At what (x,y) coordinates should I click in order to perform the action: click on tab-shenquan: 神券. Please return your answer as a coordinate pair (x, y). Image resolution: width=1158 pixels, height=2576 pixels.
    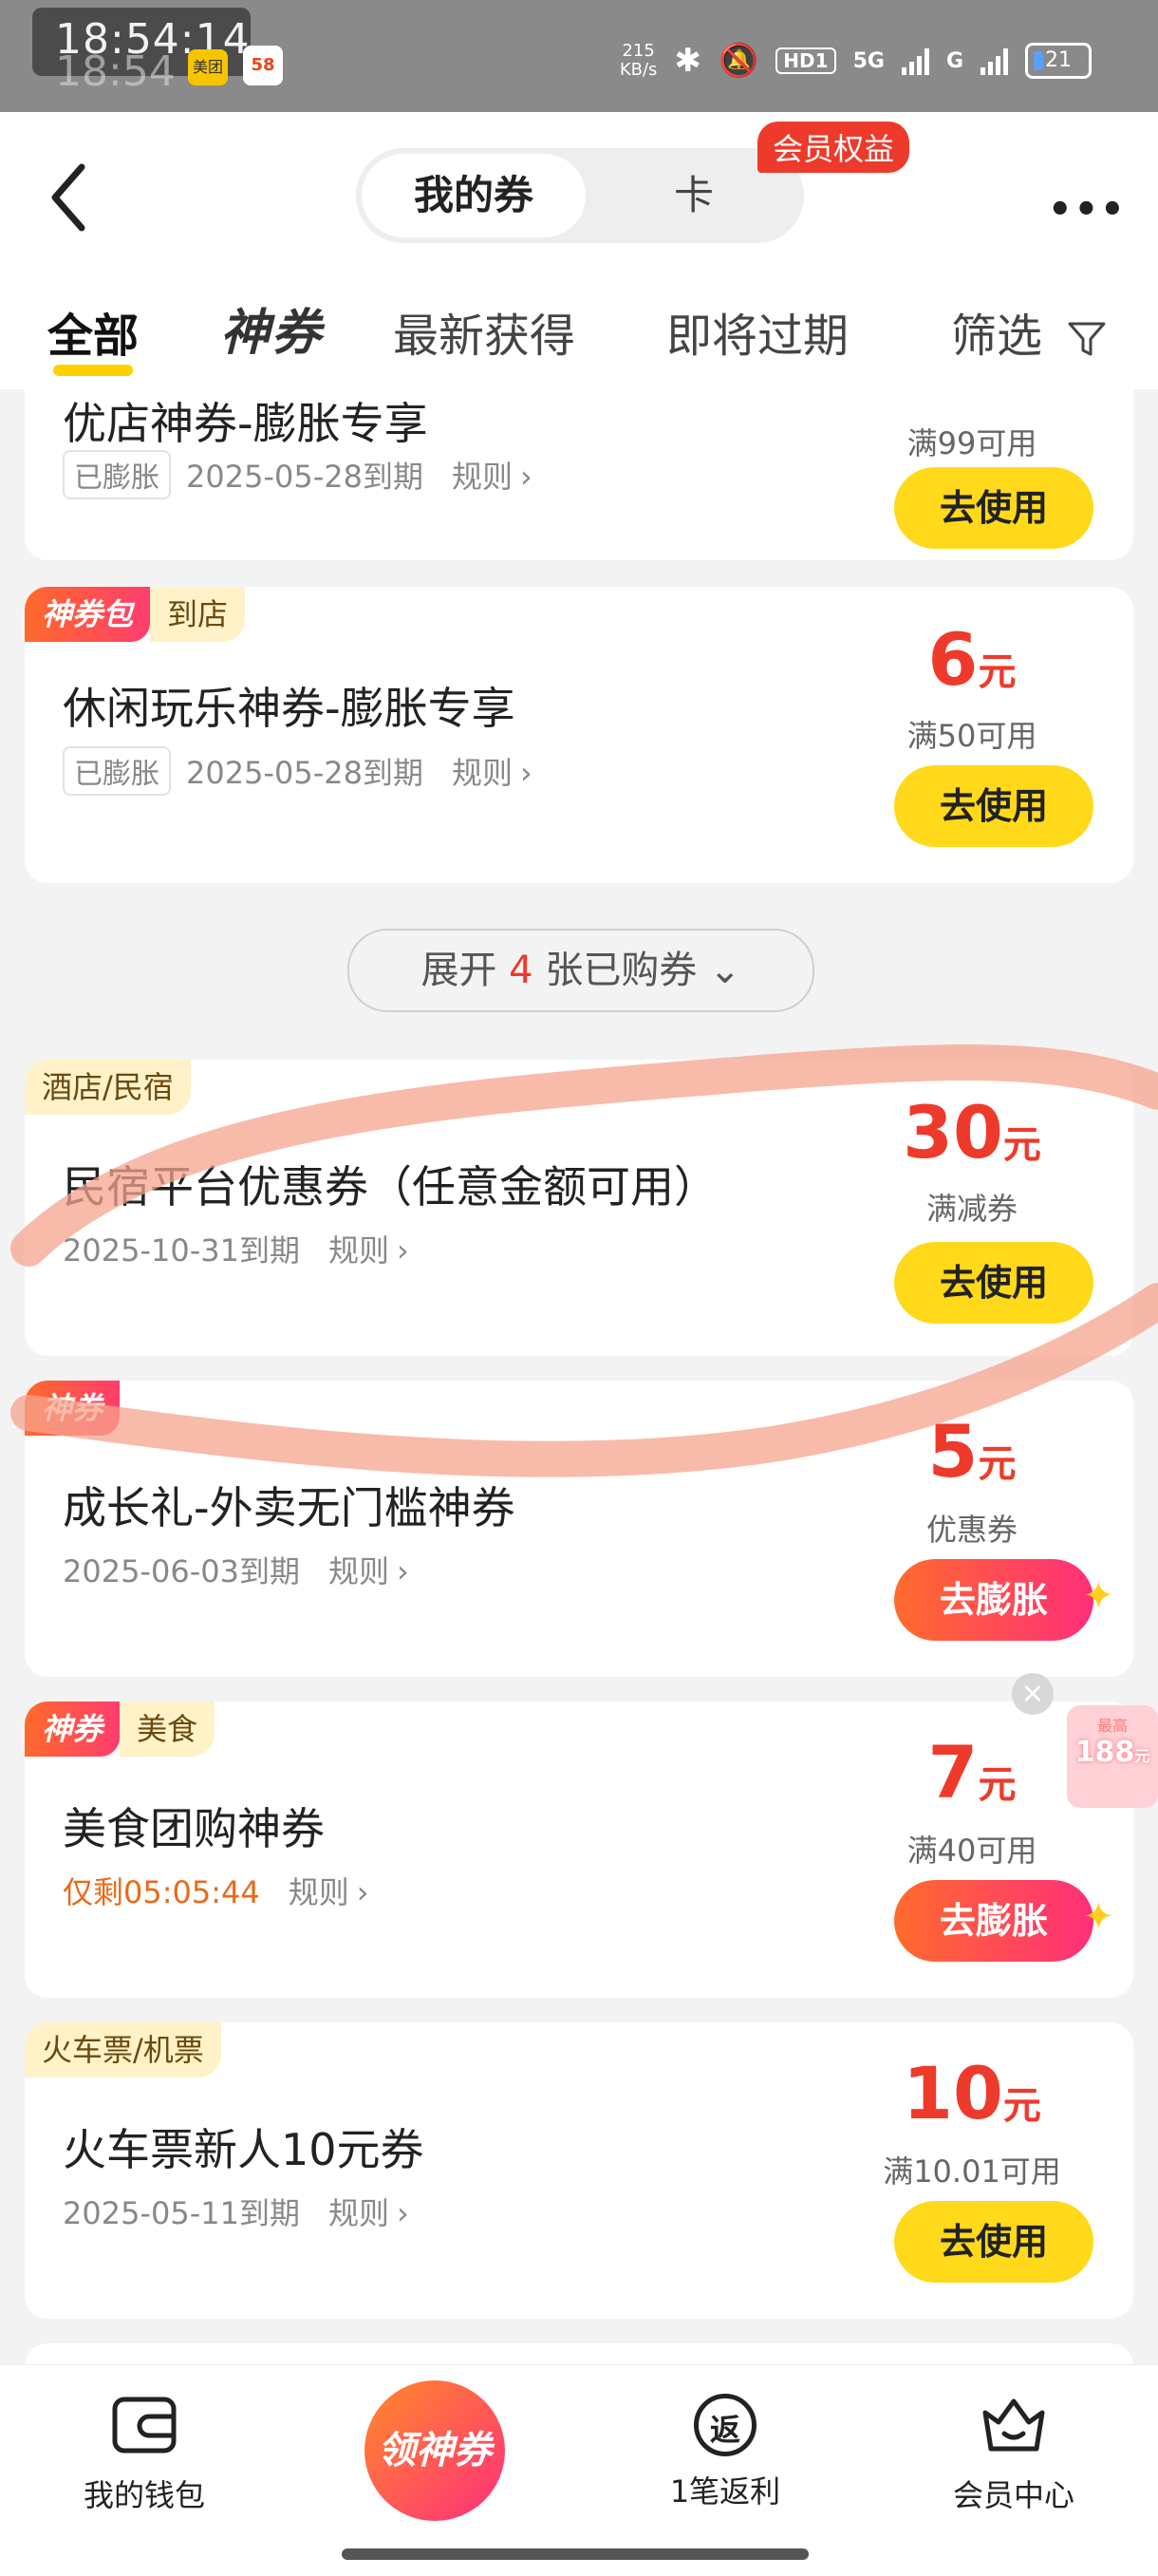
    Looking at the image, I should click on (271, 328).